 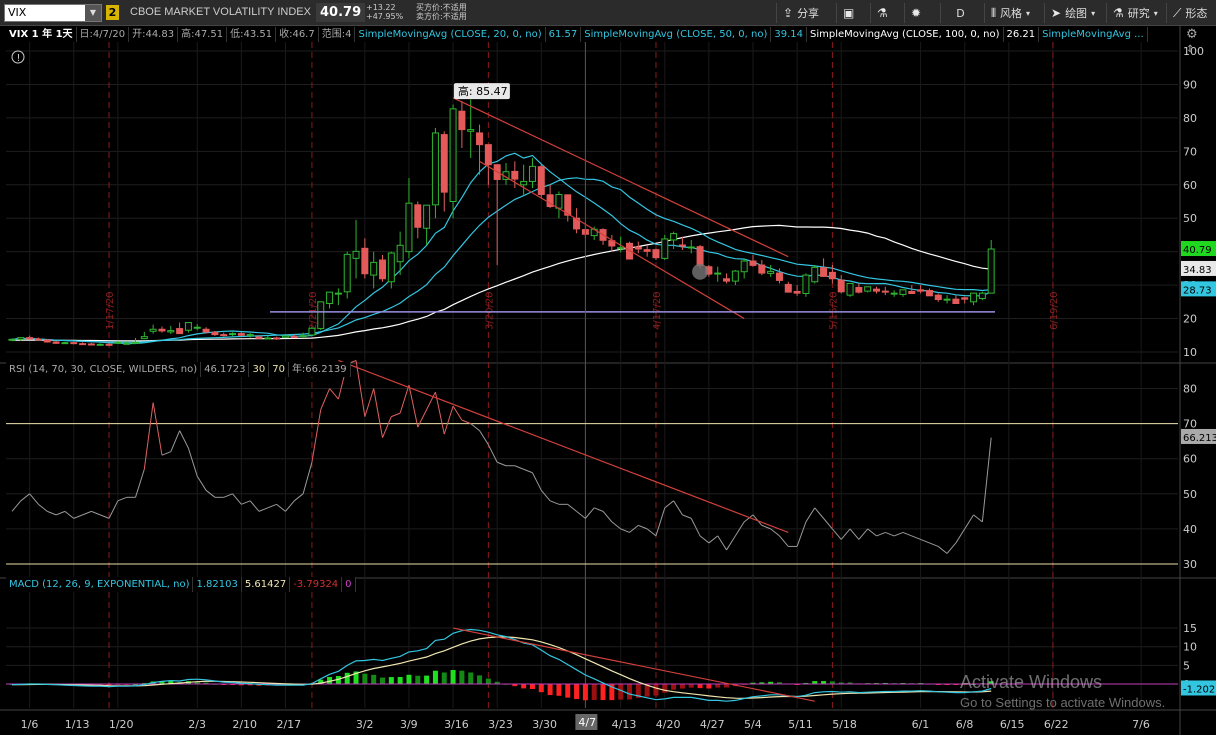 I want to click on cursor-date-text: 4/7, so click(x=587, y=722).